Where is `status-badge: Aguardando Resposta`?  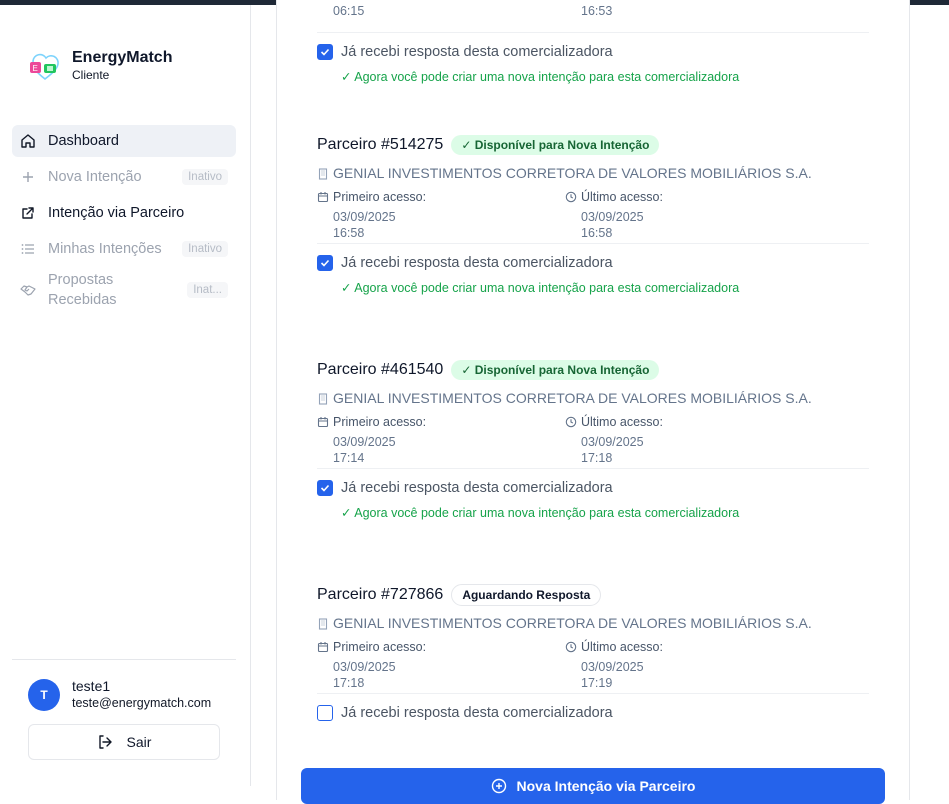
status-badge: Aguardando Resposta is located at coordinates (526, 595).